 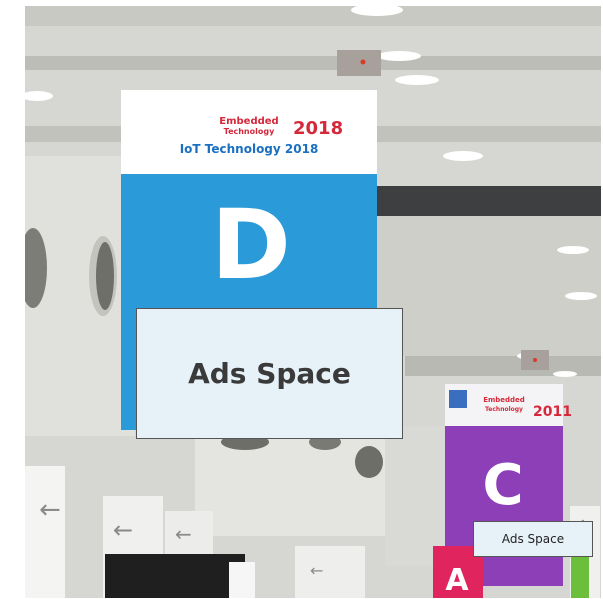 I want to click on exit-sign, so click(x=359, y=63).